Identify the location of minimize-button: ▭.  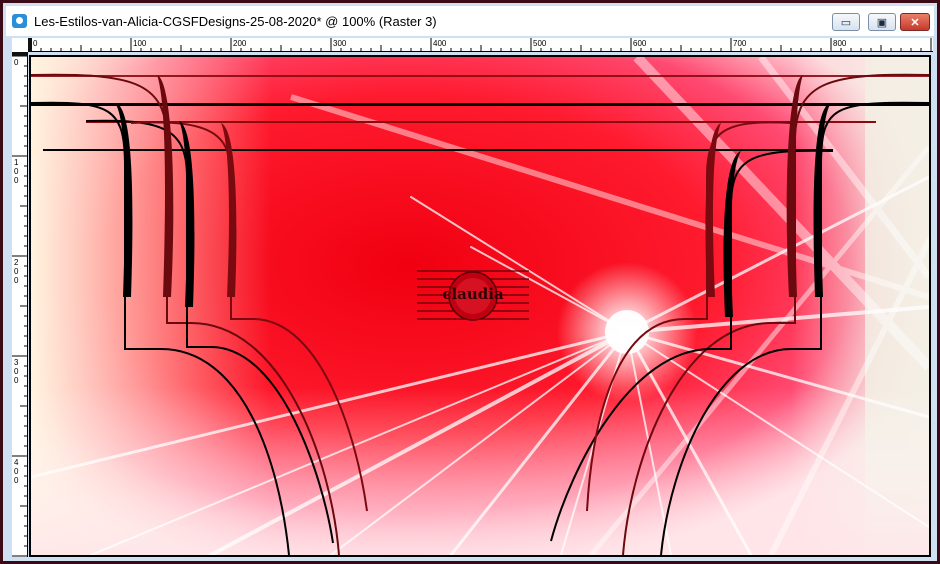
(846, 22).